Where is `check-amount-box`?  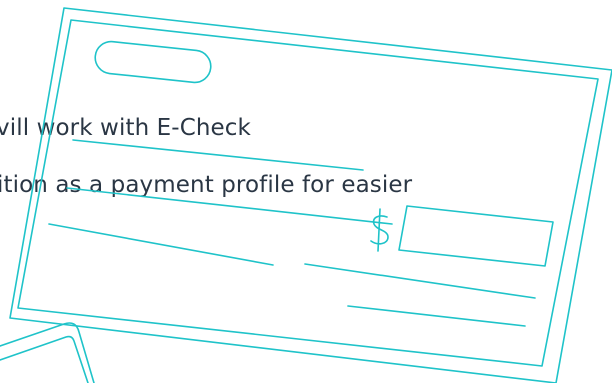
check-amount-box is located at coordinates (476, 236).